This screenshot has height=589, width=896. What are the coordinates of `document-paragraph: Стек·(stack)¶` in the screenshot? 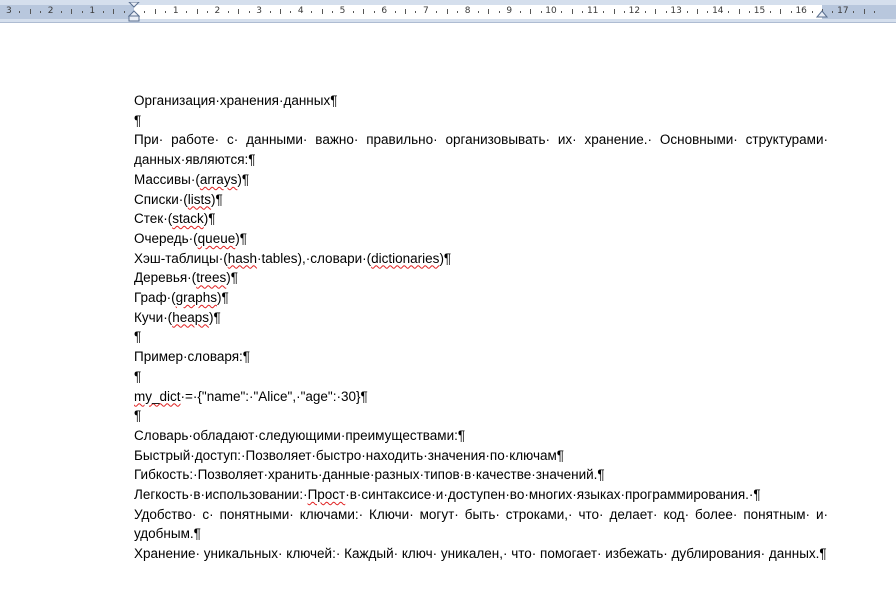 It's located at (481, 219).